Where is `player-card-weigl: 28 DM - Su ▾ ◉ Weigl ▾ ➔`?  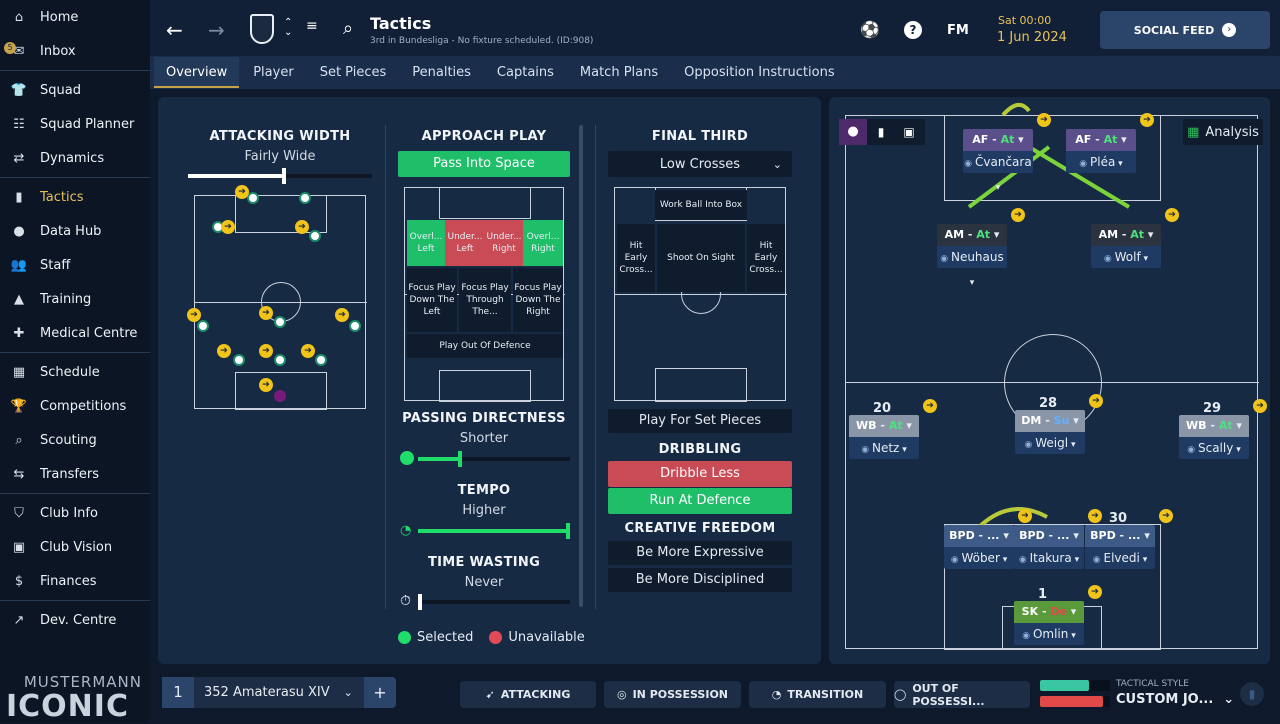
player-card-weigl: 28 DM - Su ▾ ◉ Weigl ▾ ➔ is located at coordinates (1059, 425).